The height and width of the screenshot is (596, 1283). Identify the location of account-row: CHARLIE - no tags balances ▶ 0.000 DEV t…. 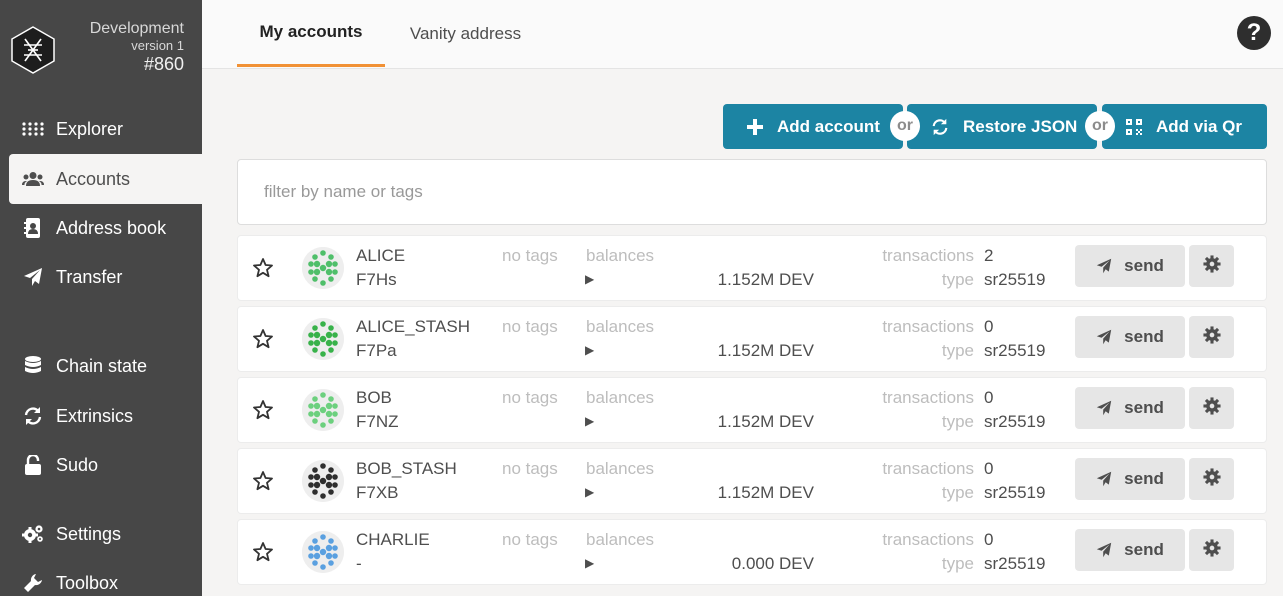
(752, 552).